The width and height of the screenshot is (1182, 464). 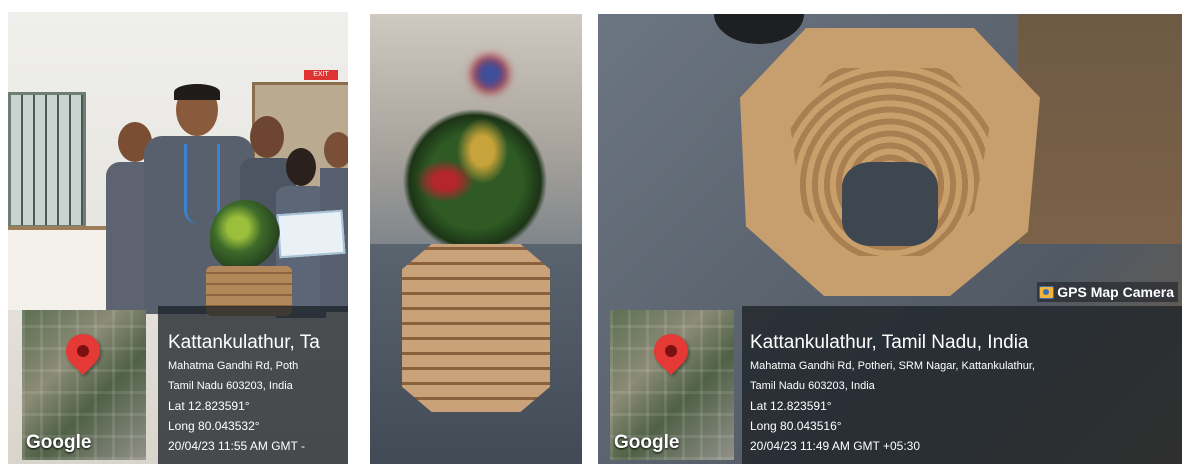 What do you see at coordinates (311, 234) in the screenshot?
I see `certificate` at bounding box center [311, 234].